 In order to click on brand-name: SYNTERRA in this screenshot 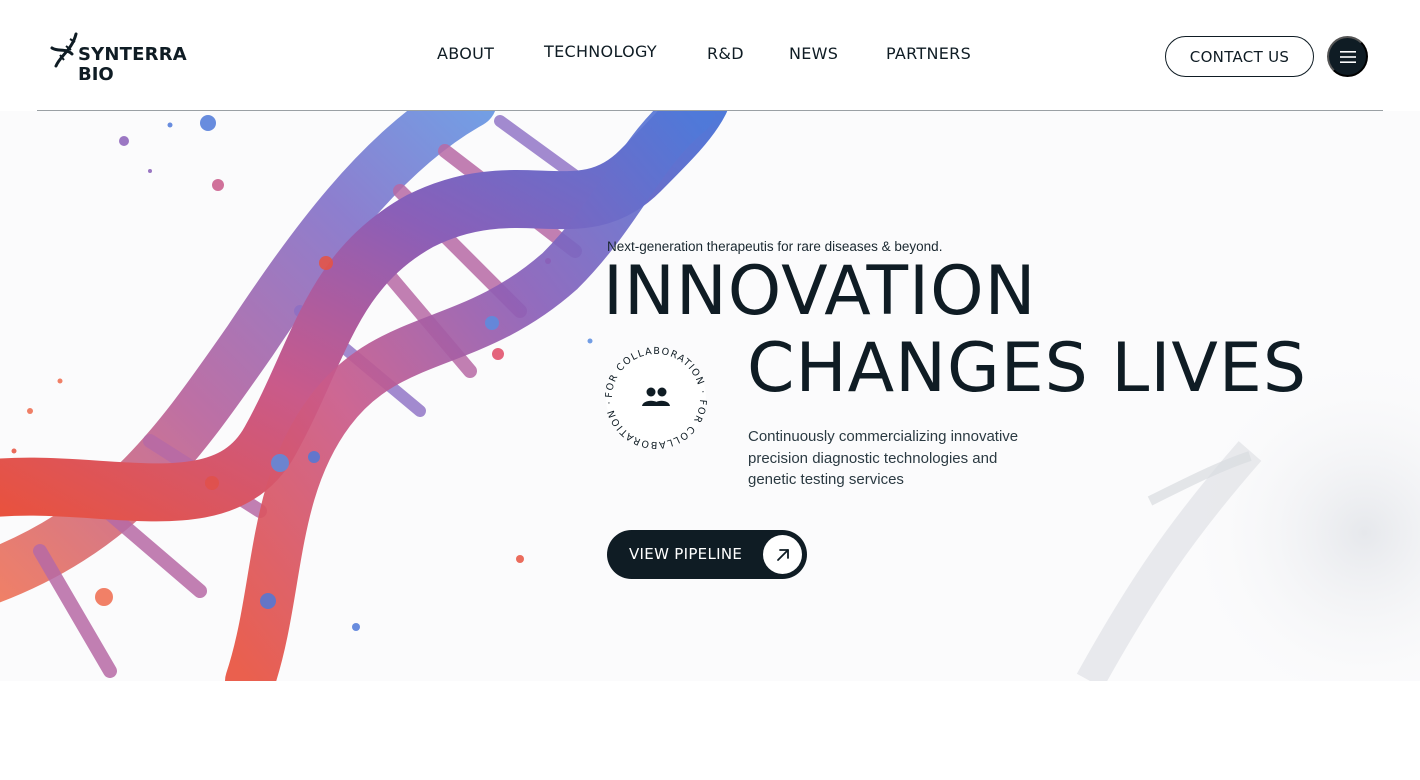, I will do `click(132, 54)`.